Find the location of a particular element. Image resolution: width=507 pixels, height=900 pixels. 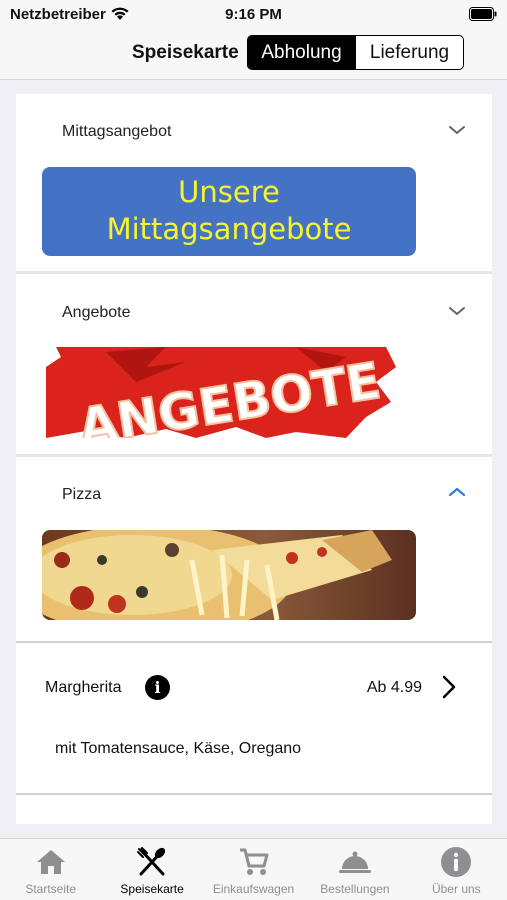

tab-label: Speisekarte is located at coordinates (152, 889).